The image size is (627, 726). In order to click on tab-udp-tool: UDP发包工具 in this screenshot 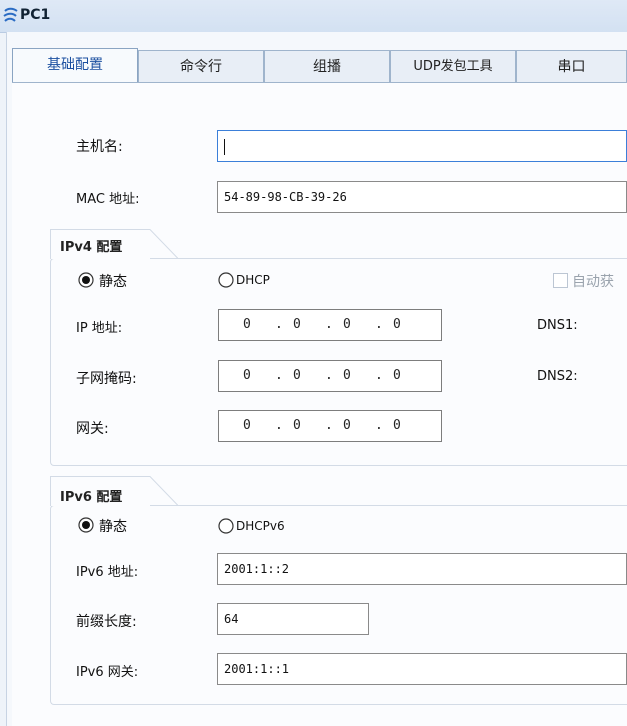, I will do `click(453, 66)`.